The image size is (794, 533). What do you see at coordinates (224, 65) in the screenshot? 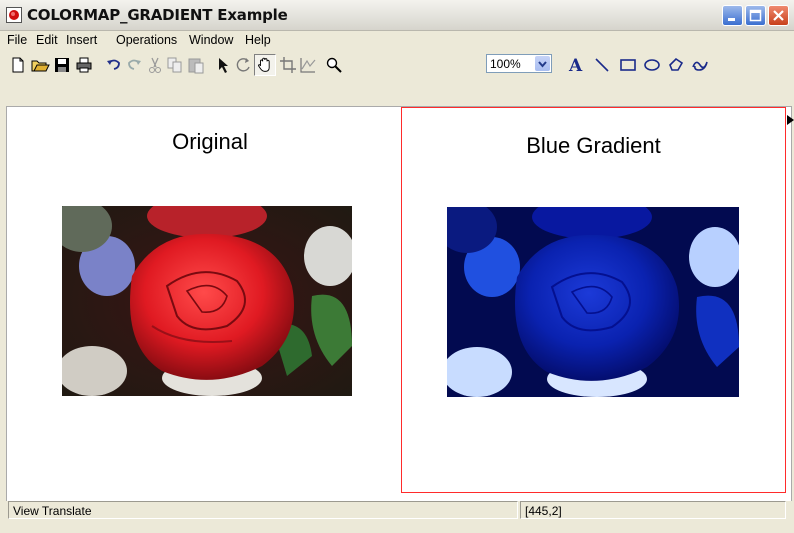
I see `select-arrow-icon` at bounding box center [224, 65].